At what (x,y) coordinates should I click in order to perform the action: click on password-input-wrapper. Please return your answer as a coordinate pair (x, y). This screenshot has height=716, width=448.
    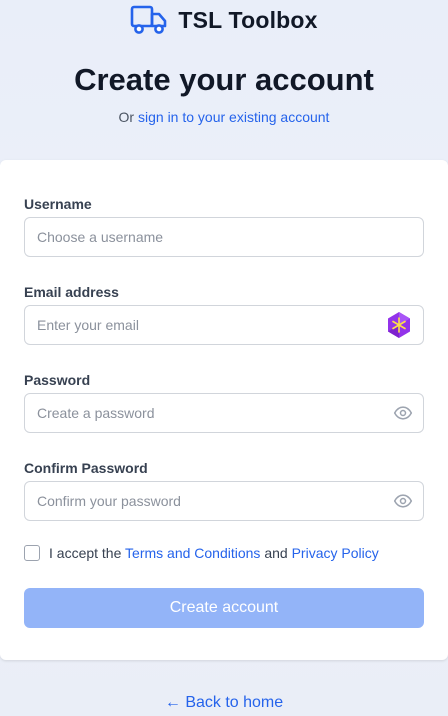
    Looking at the image, I should click on (224, 413).